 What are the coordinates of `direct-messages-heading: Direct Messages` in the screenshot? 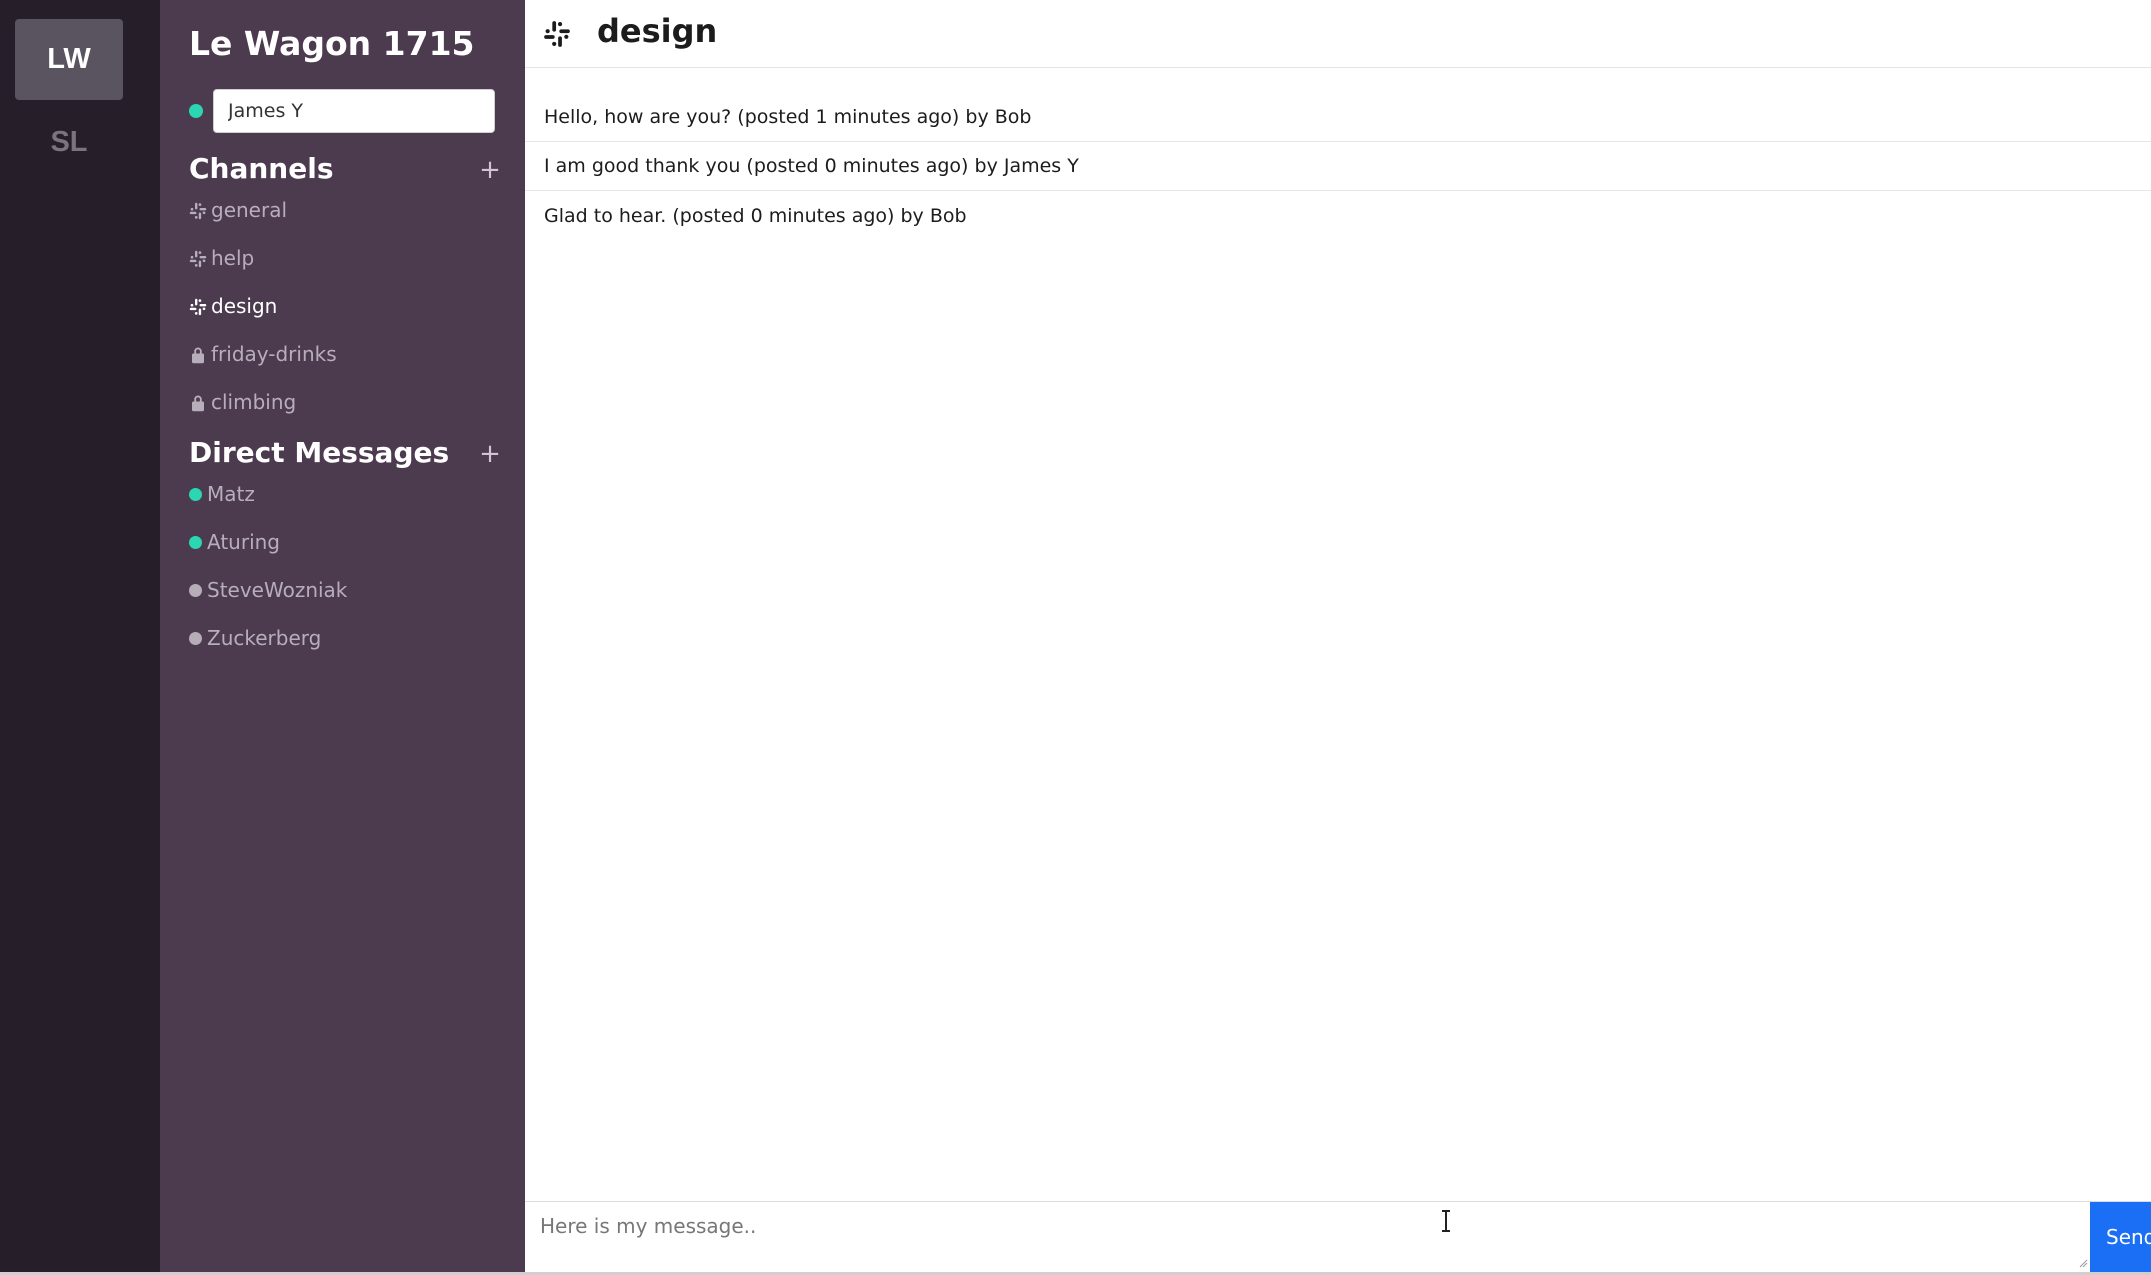 It's located at (319, 452).